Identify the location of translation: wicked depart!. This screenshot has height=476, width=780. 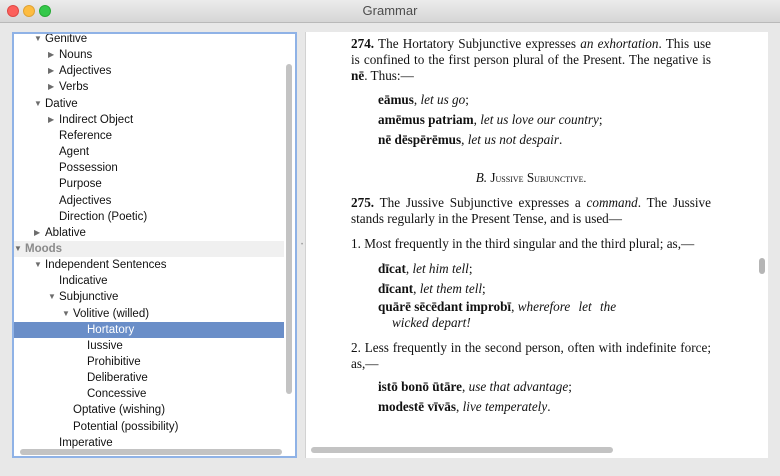
(431, 322).